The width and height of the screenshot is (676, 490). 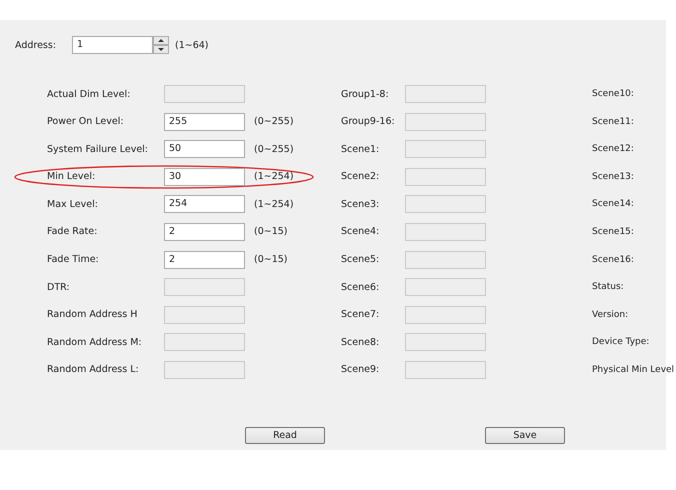 I want to click on address-field: 1, so click(x=112, y=45).